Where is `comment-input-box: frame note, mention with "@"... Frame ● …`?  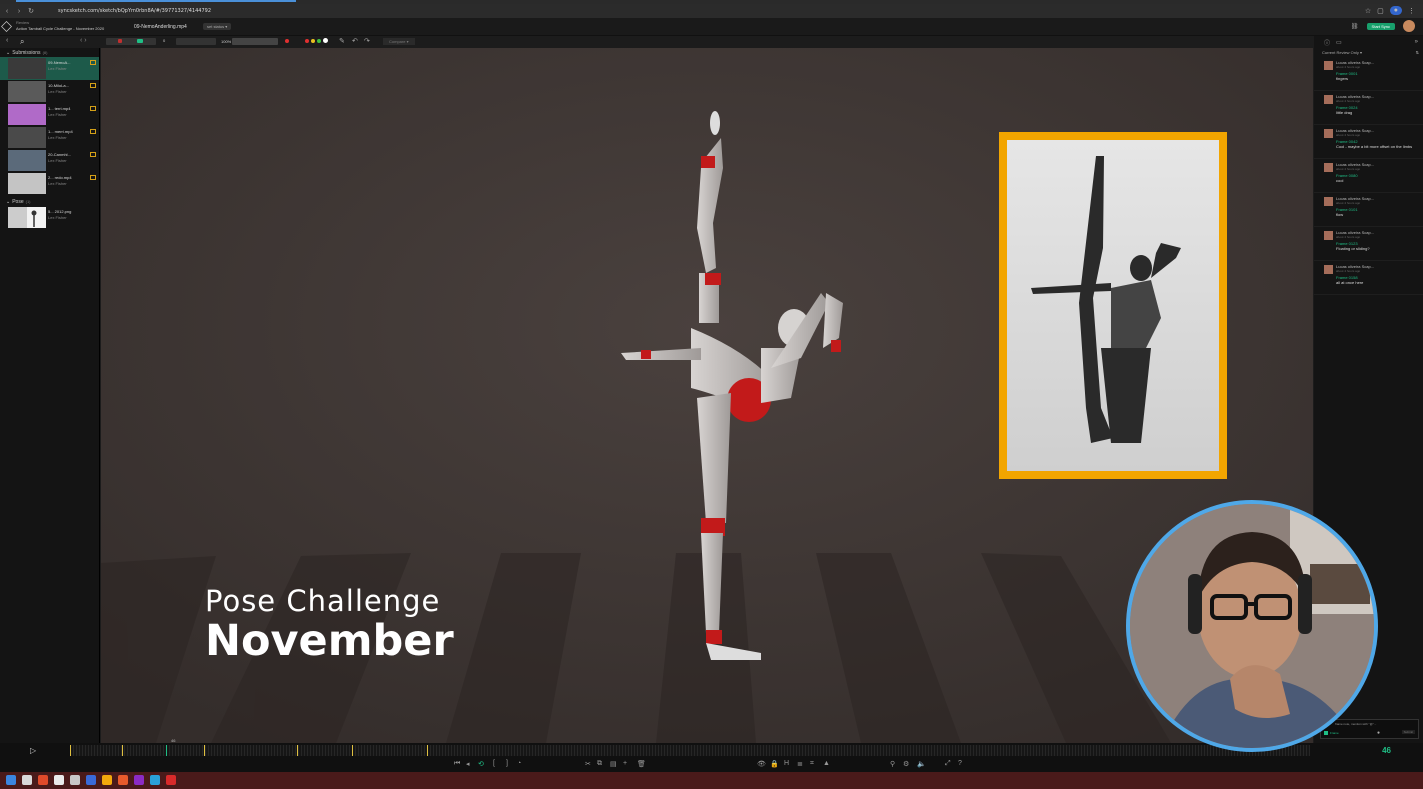
comment-input-box: frame note, mention with "@"... Frame ● … is located at coordinates (1369, 729).